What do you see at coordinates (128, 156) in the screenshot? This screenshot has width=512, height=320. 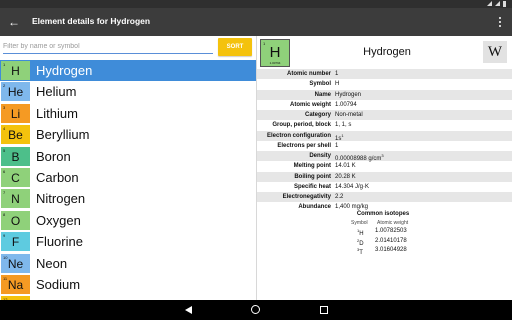 I see `element-list-item: 5 B Boron` at bounding box center [128, 156].